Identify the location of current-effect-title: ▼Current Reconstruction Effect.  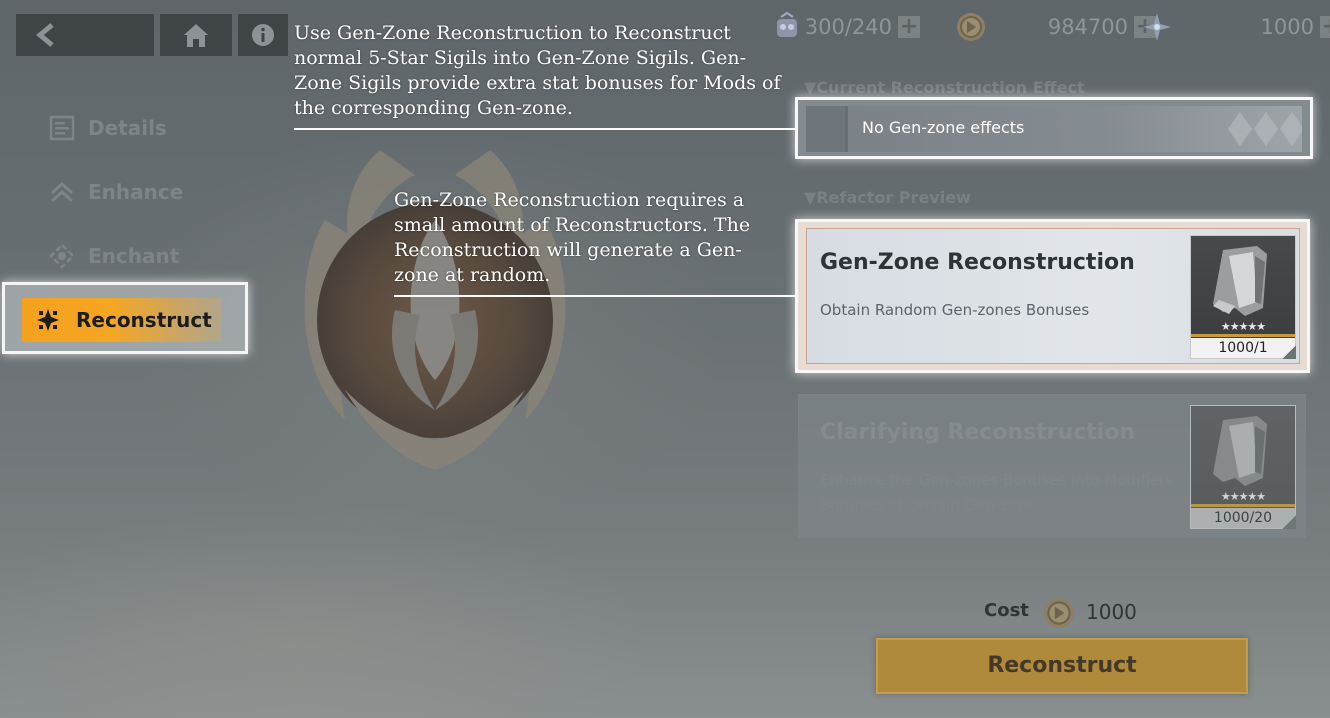
(944, 87).